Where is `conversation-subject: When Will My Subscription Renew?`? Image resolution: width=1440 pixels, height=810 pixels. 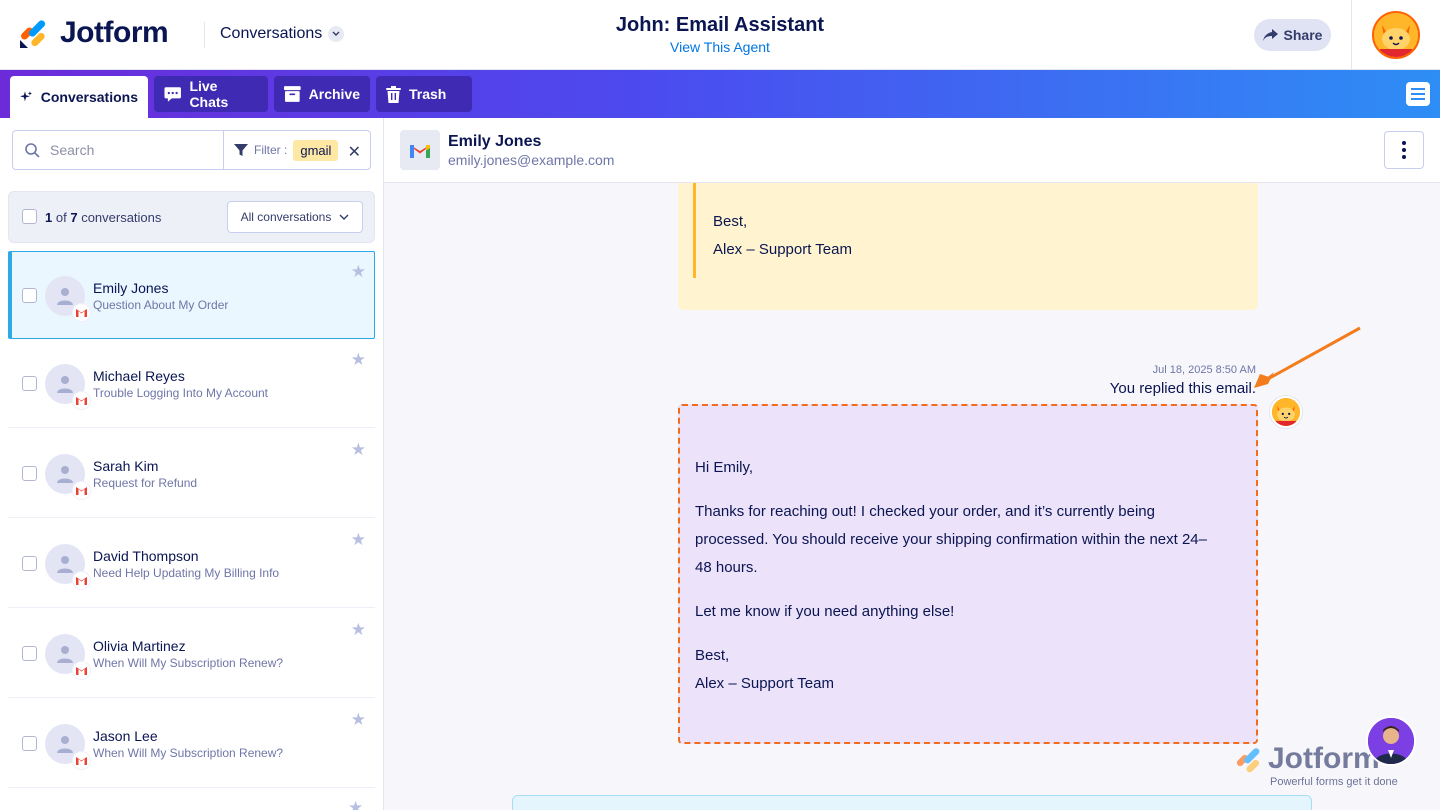 conversation-subject: When Will My Subscription Renew? is located at coordinates (188, 663).